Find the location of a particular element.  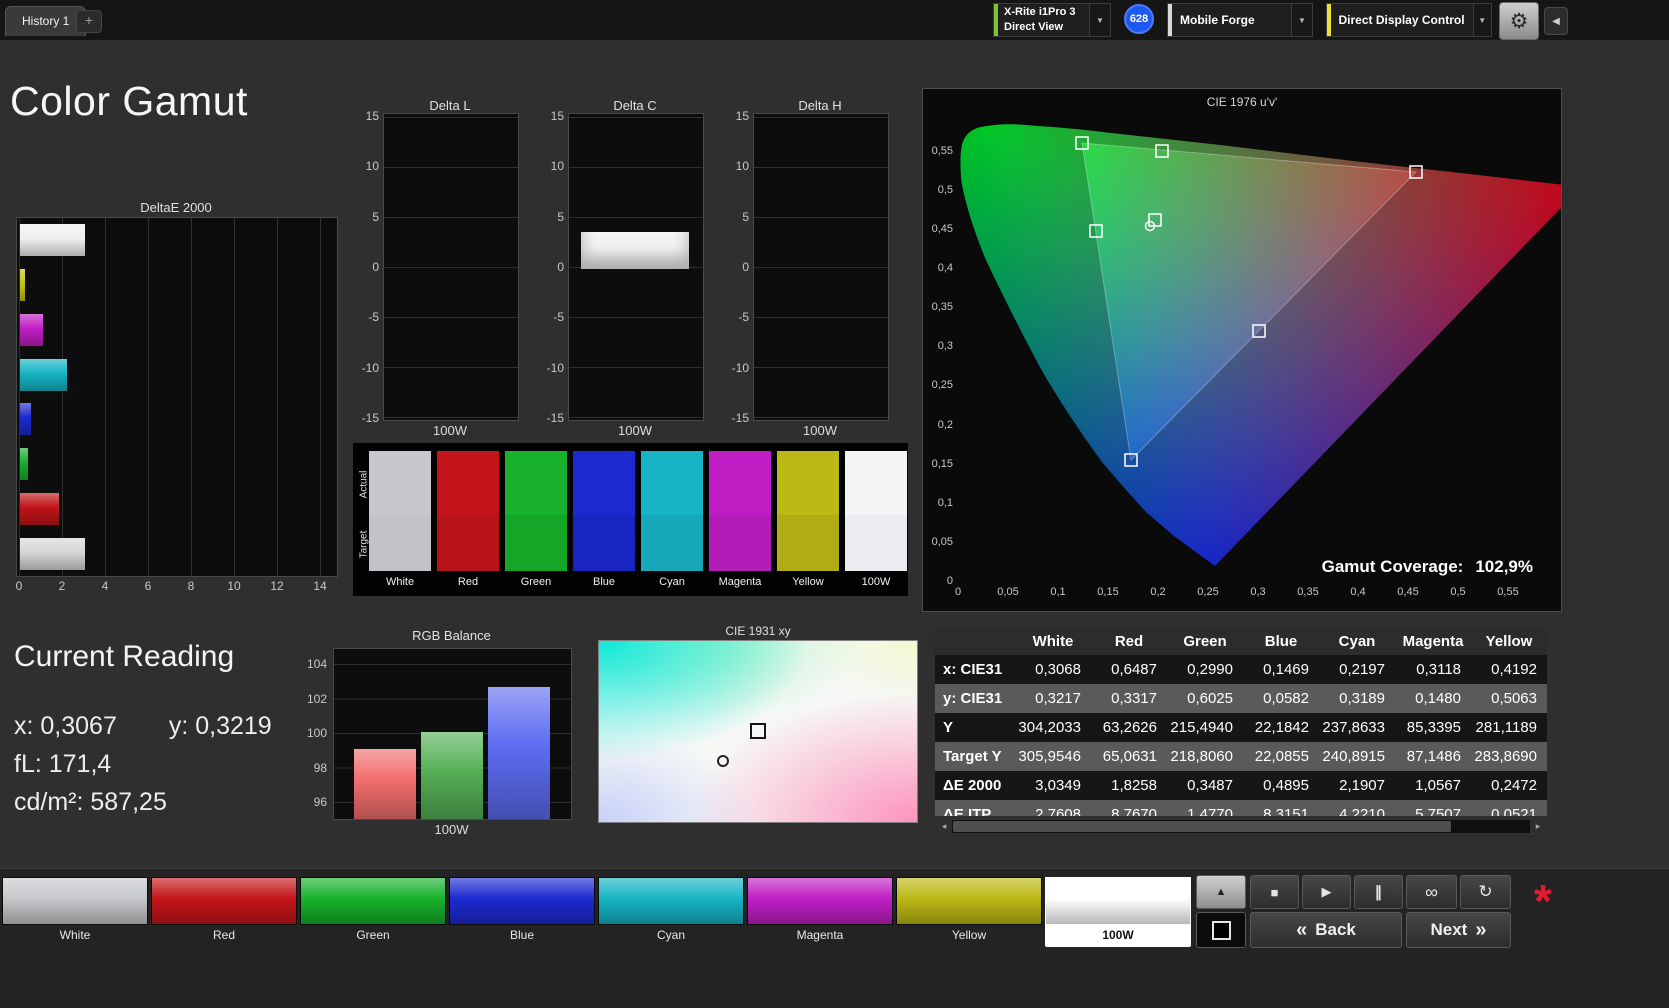

delta-c-bar is located at coordinates (635, 250).